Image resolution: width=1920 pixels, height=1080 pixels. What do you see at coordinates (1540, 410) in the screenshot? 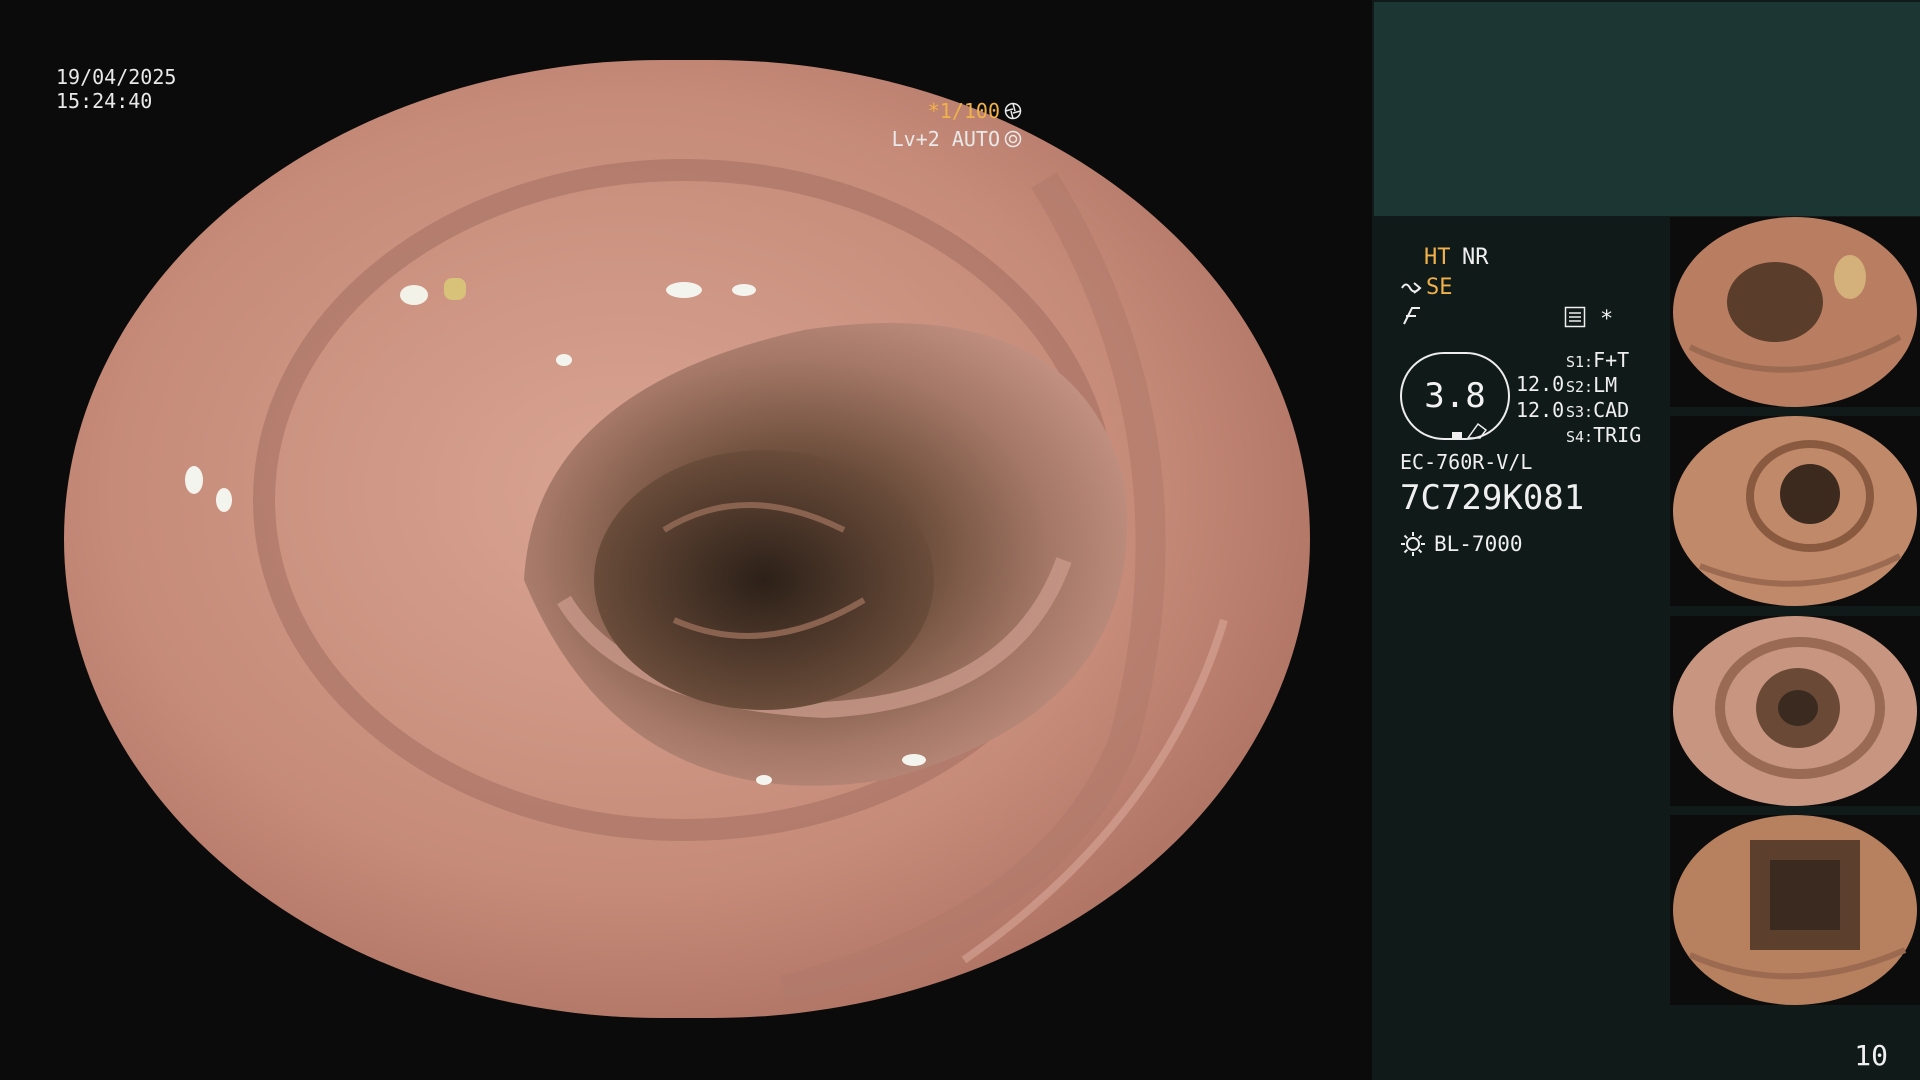
I see `scale-value-bottom: 12.0` at bounding box center [1540, 410].